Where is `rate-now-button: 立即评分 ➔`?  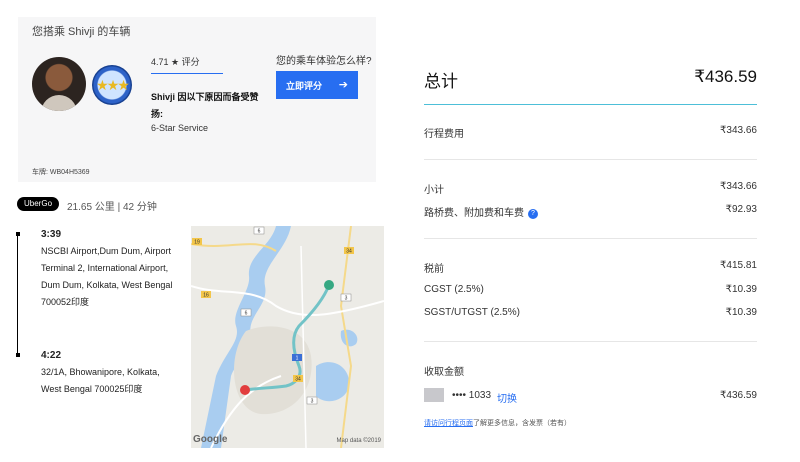 rate-now-button: 立即评分 ➔ is located at coordinates (317, 85).